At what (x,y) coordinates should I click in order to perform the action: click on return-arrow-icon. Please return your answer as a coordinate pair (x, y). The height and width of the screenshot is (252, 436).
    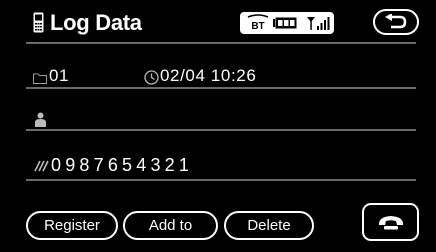
    Looking at the image, I should click on (396, 21).